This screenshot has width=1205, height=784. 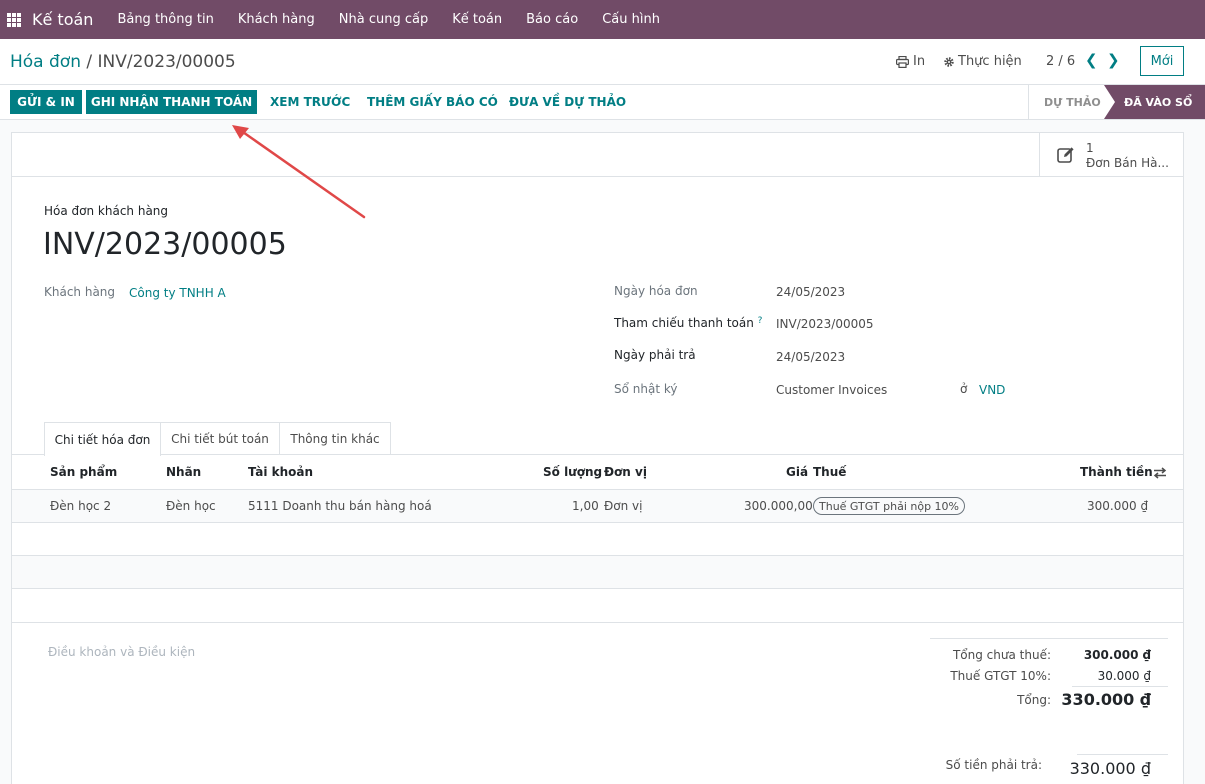 What do you see at coordinates (276, 19) in the screenshot?
I see `menu-customers: Khách hàng` at bounding box center [276, 19].